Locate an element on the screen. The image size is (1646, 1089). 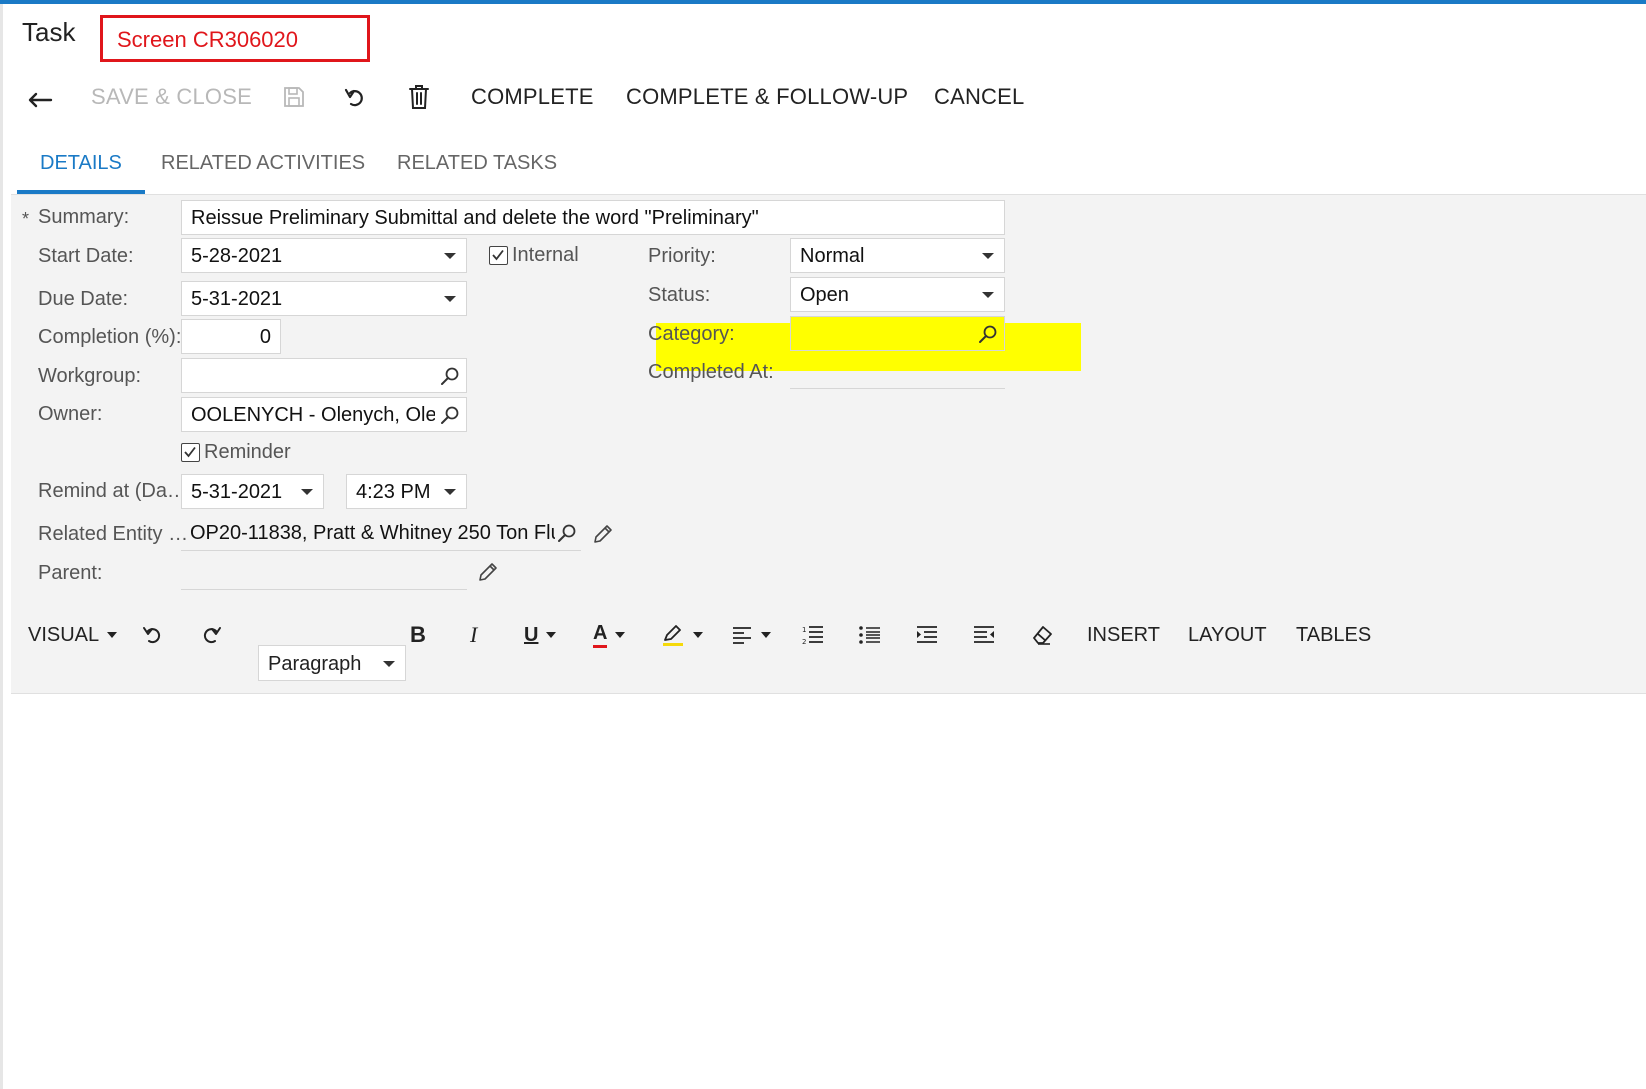
tab-details: DETAILS is located at coordinates (81, 166).